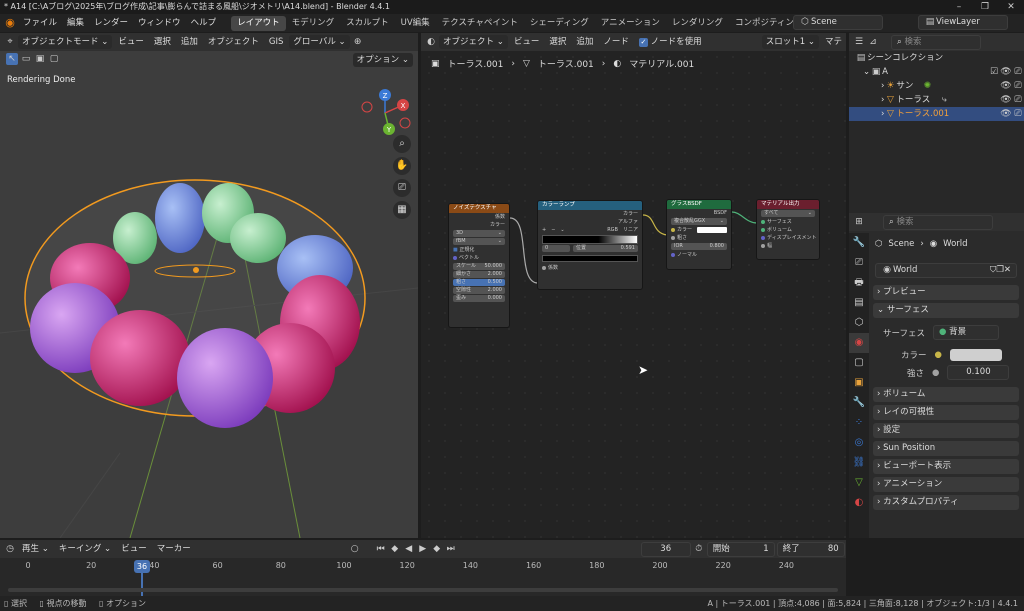  I want to click on tab-rendering: レンダリング, so click(697, 23).